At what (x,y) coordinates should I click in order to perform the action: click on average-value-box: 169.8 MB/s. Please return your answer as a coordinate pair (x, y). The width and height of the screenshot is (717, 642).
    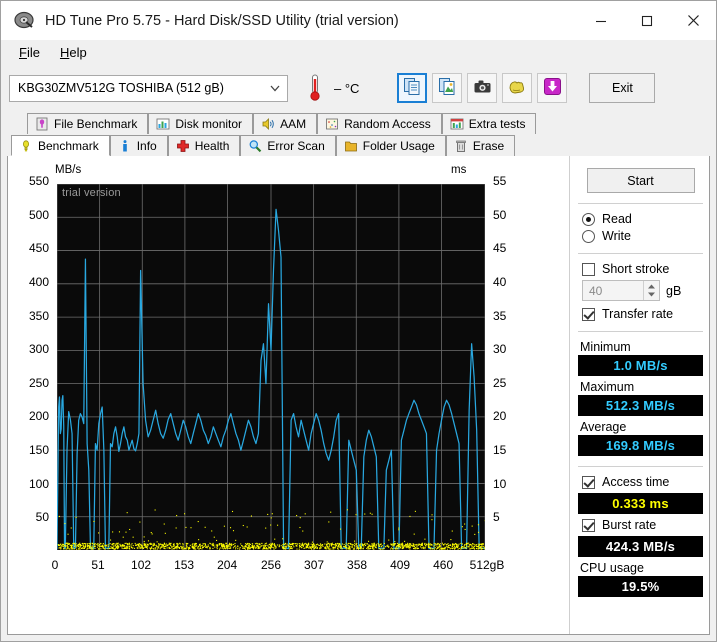
    Looking at the image, I should click on (640, 445).